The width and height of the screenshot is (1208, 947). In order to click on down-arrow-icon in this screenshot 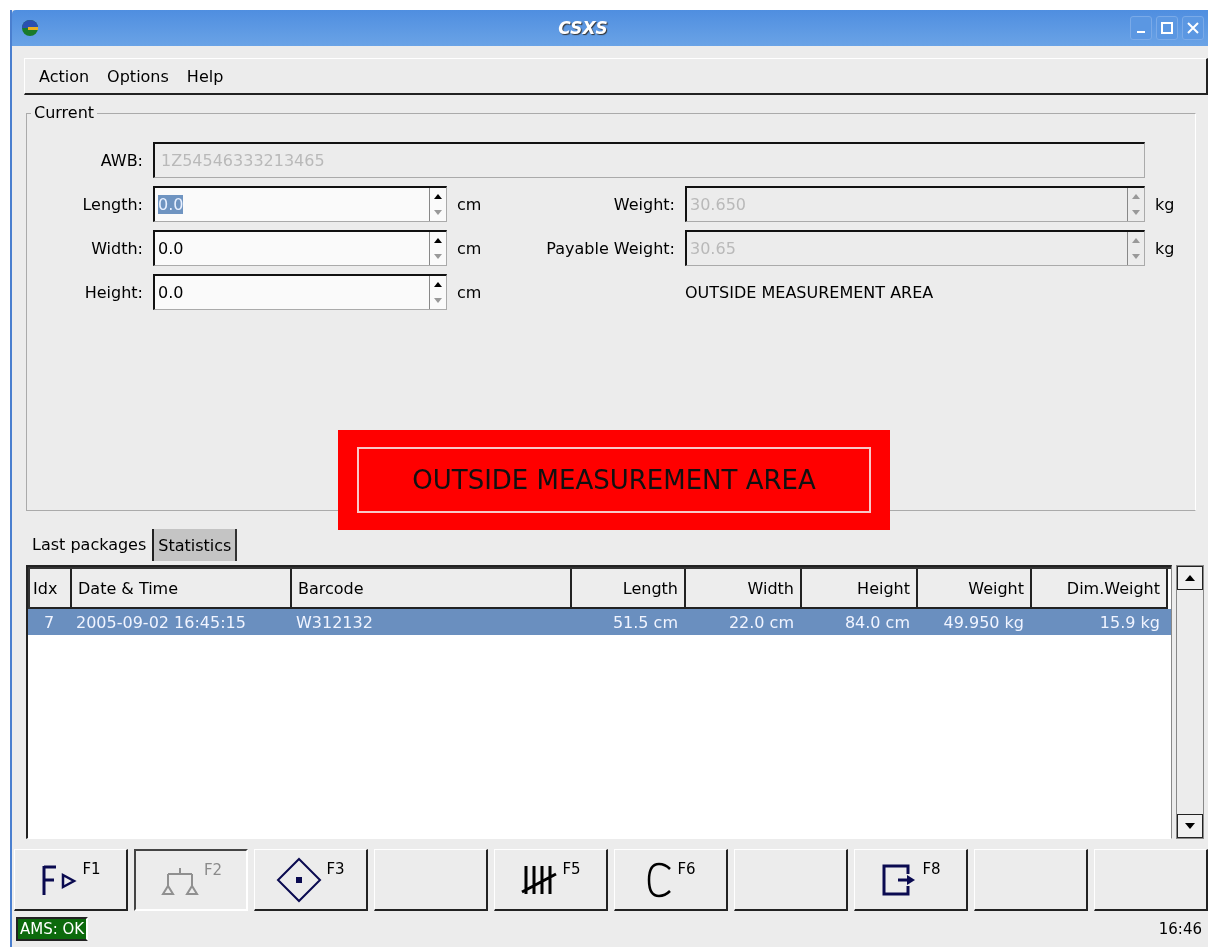, I will do `click(1190, 826)`.